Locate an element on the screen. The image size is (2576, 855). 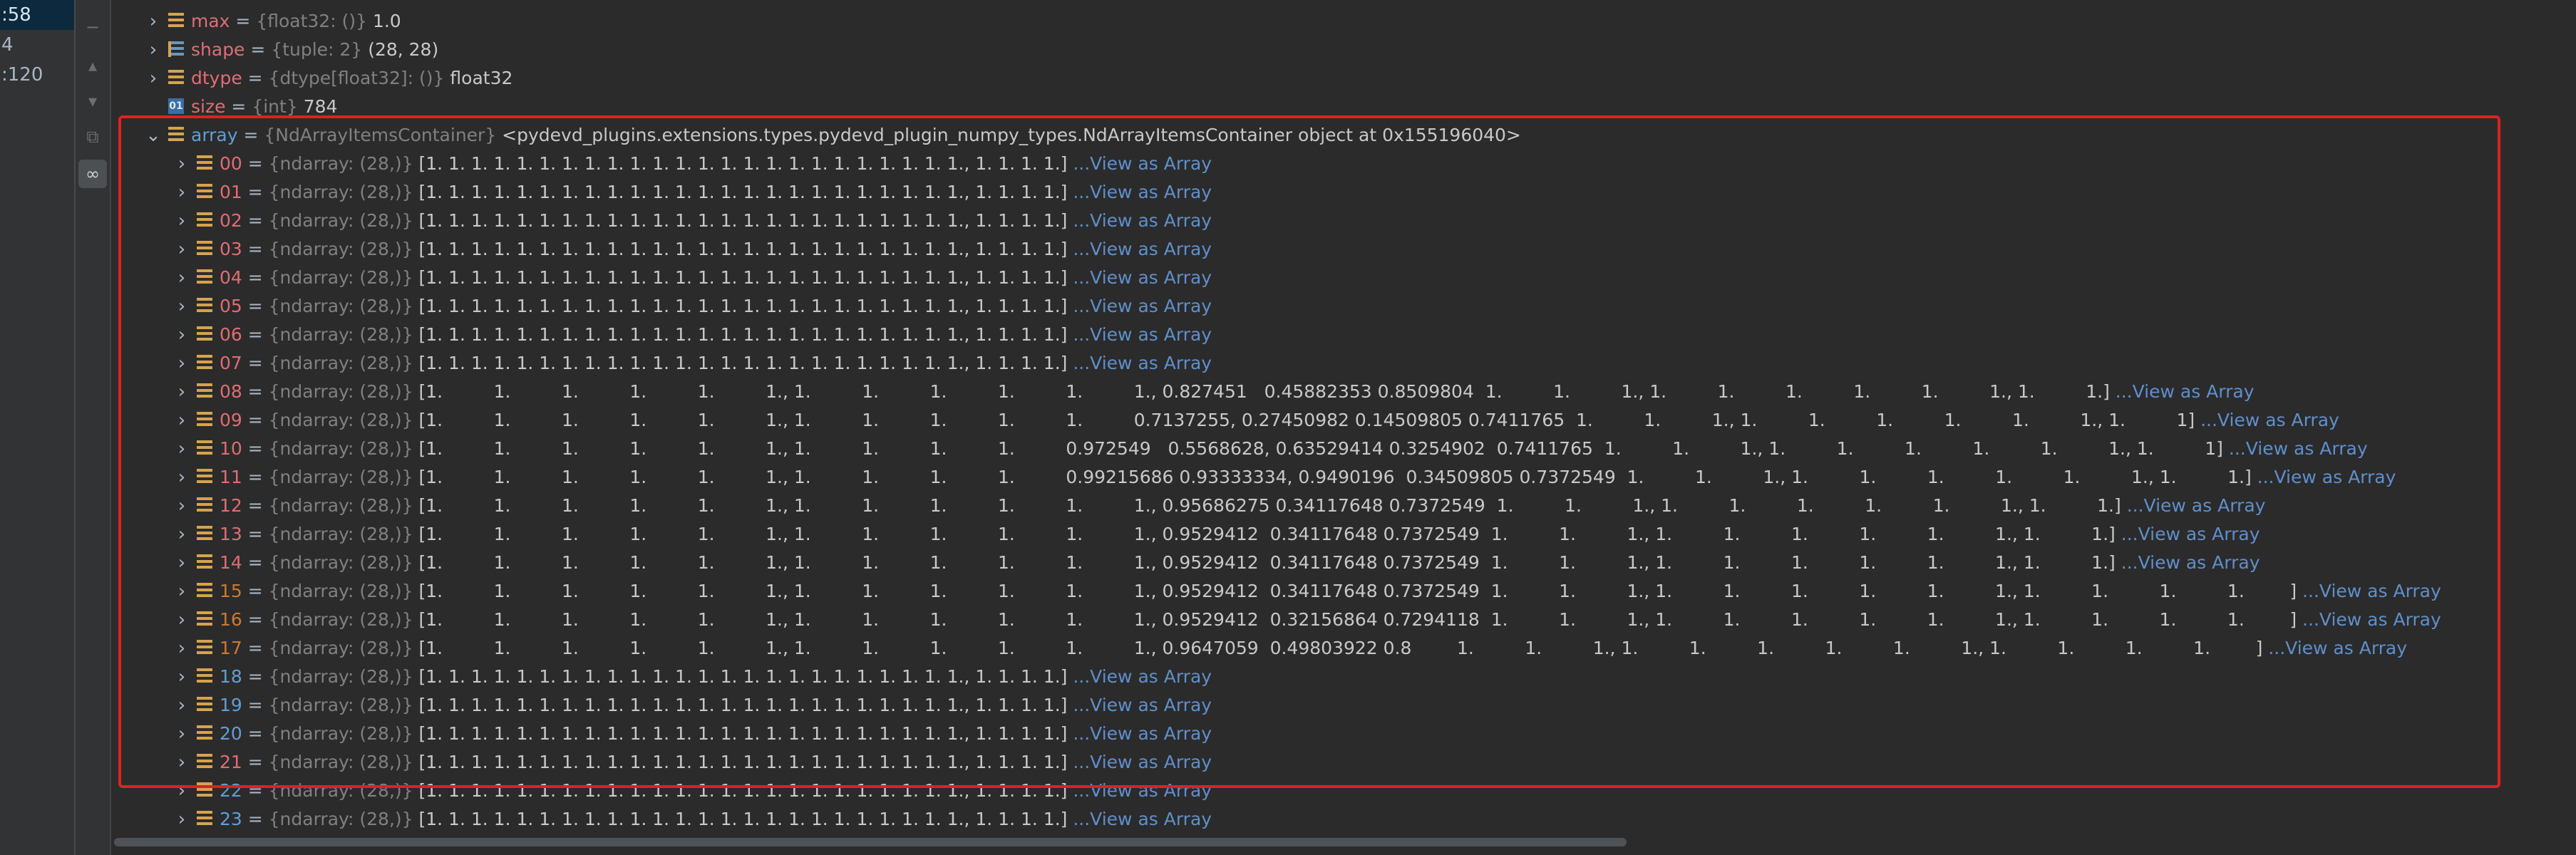
field-icon is located at coordinates (176, 20).